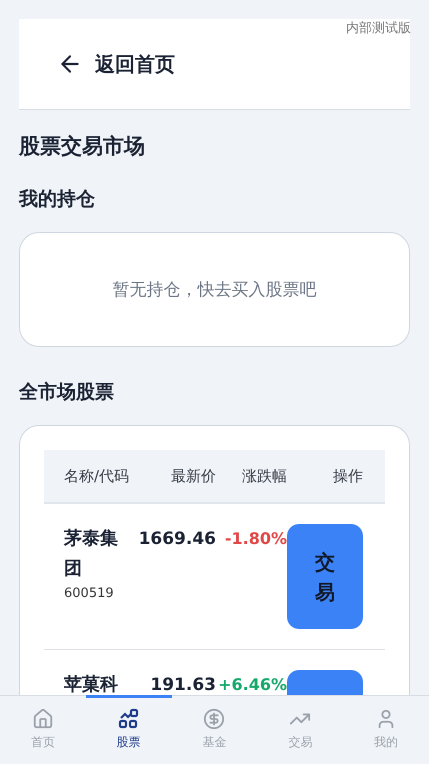 The width and height of the screenshot is (429, 764). I want to click on back-link: 返回首页, so click(135, 64).